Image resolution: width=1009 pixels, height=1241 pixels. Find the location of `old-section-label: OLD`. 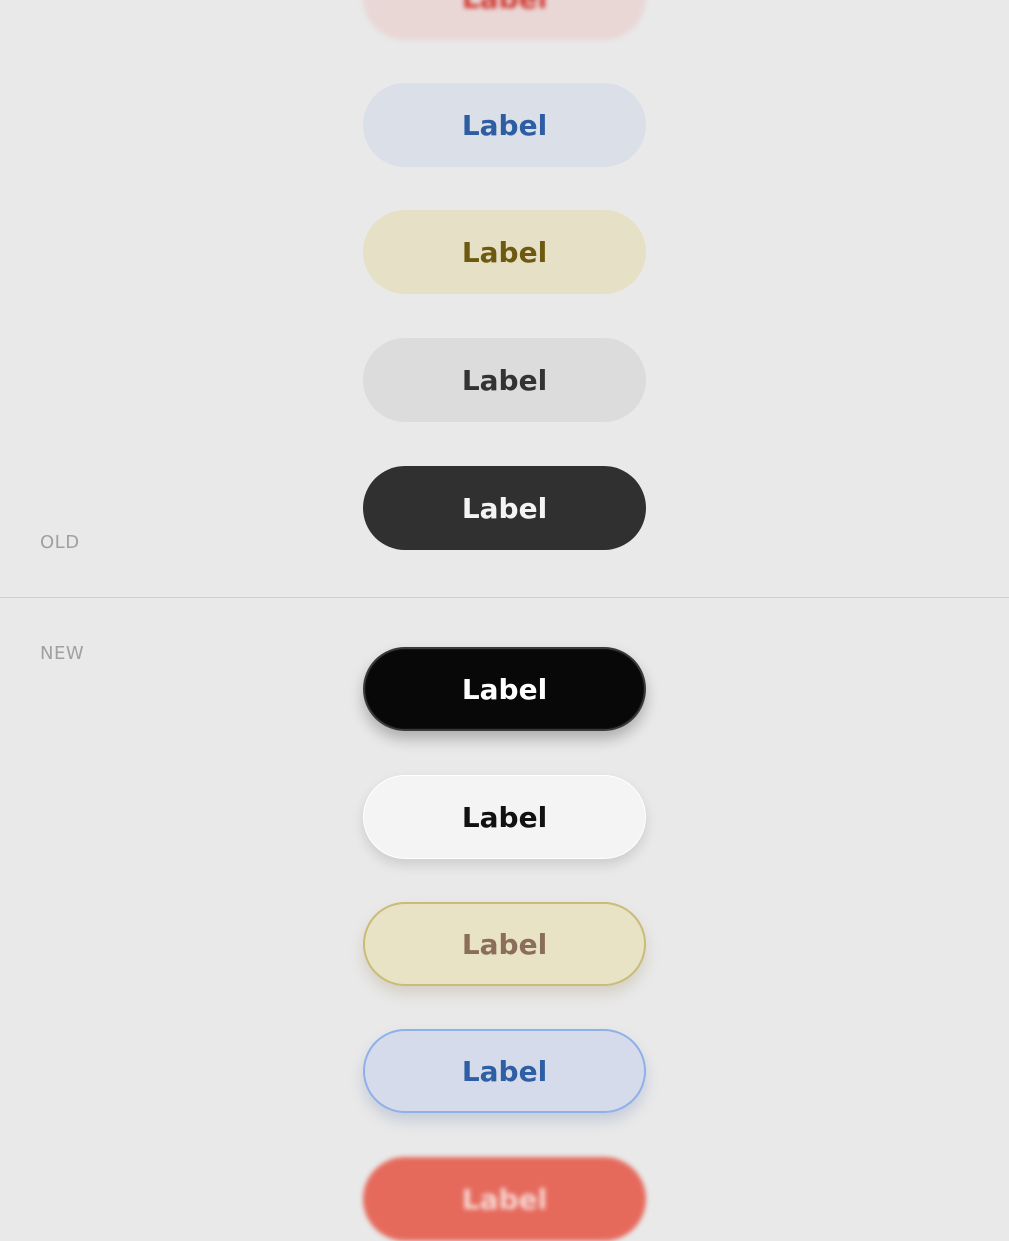

old-section-label: OLD is located at coordinates (60, 542).